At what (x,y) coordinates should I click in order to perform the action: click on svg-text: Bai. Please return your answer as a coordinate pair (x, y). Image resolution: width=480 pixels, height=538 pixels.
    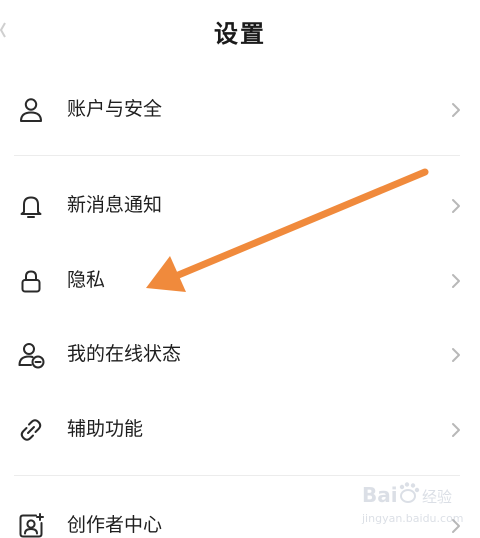
    Looking at the image, I should click on (380, 495).